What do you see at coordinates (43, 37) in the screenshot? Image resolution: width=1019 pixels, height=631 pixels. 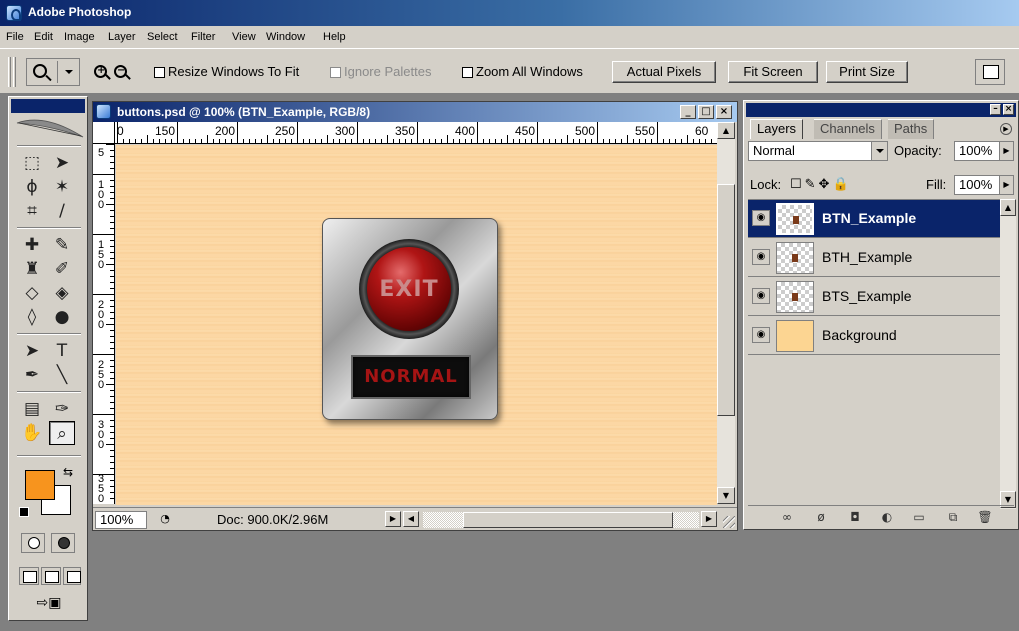 I see `menu-edit: Edit` at bounding box center [43, 37].